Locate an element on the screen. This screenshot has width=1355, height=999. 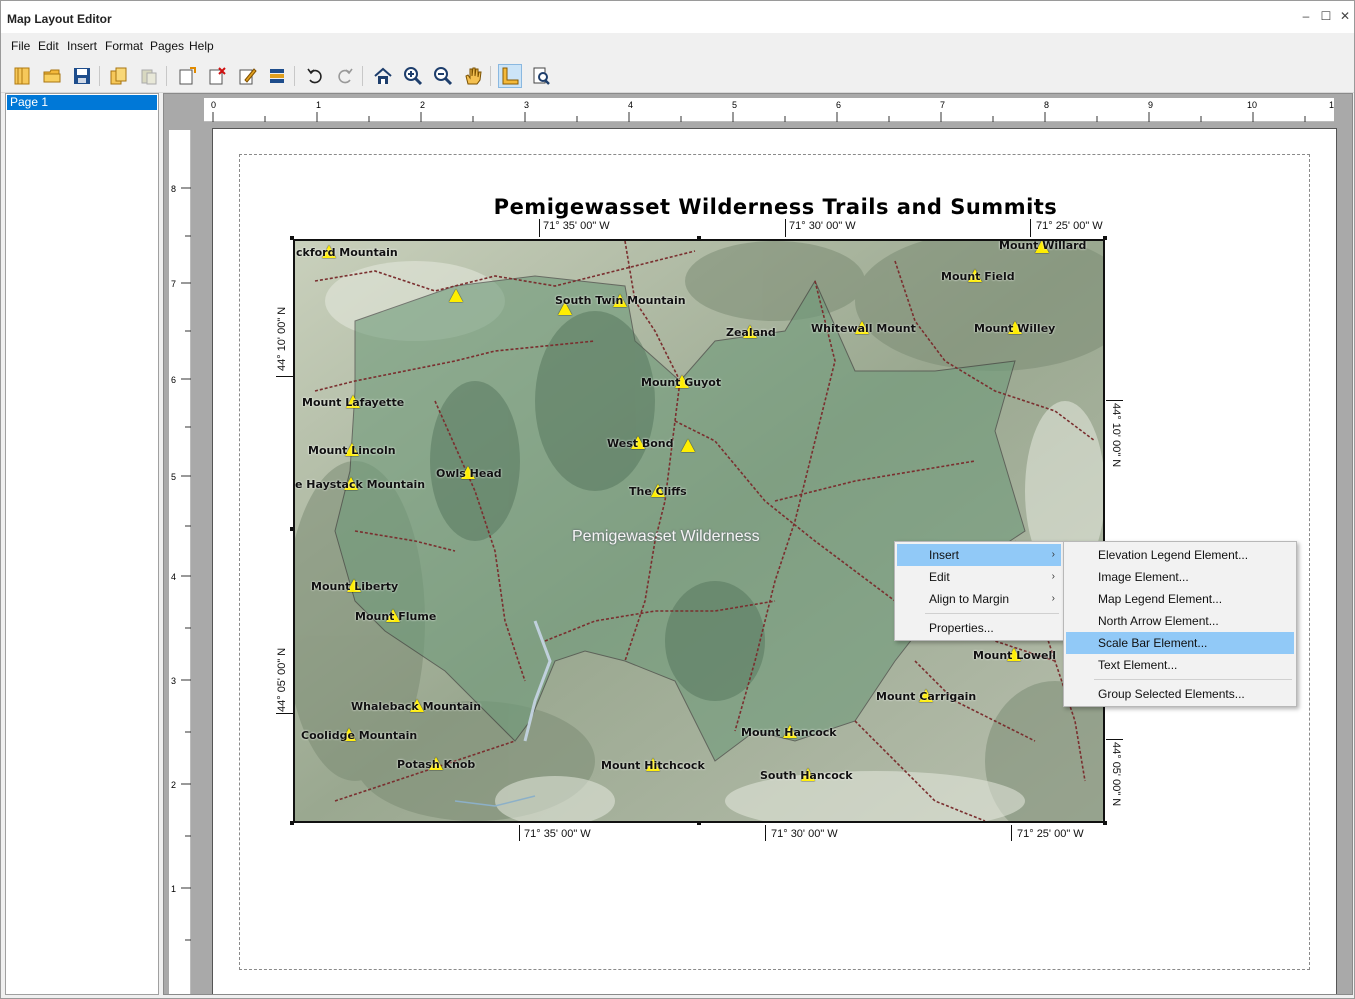
peak-label: Potash Knob is located at coordinates (436, 764).